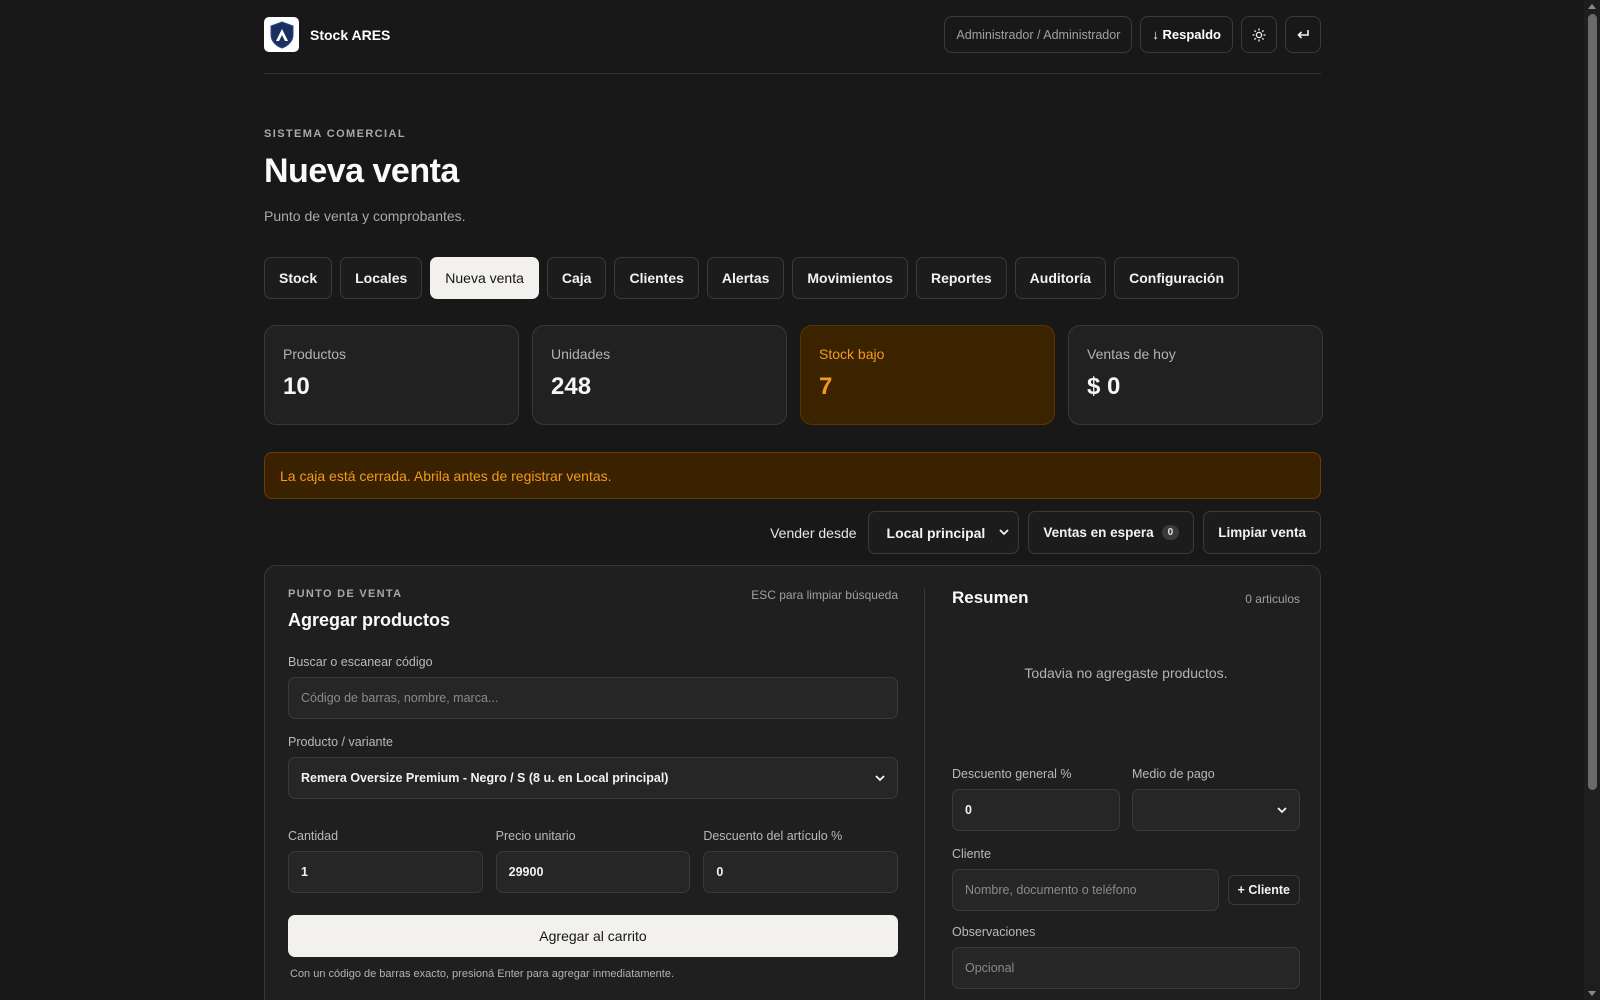  What do you see at coordinates (1170, 532) in the screenshot?
I see `waiting-sales-count: 0` at bounding box center [1170, 532].